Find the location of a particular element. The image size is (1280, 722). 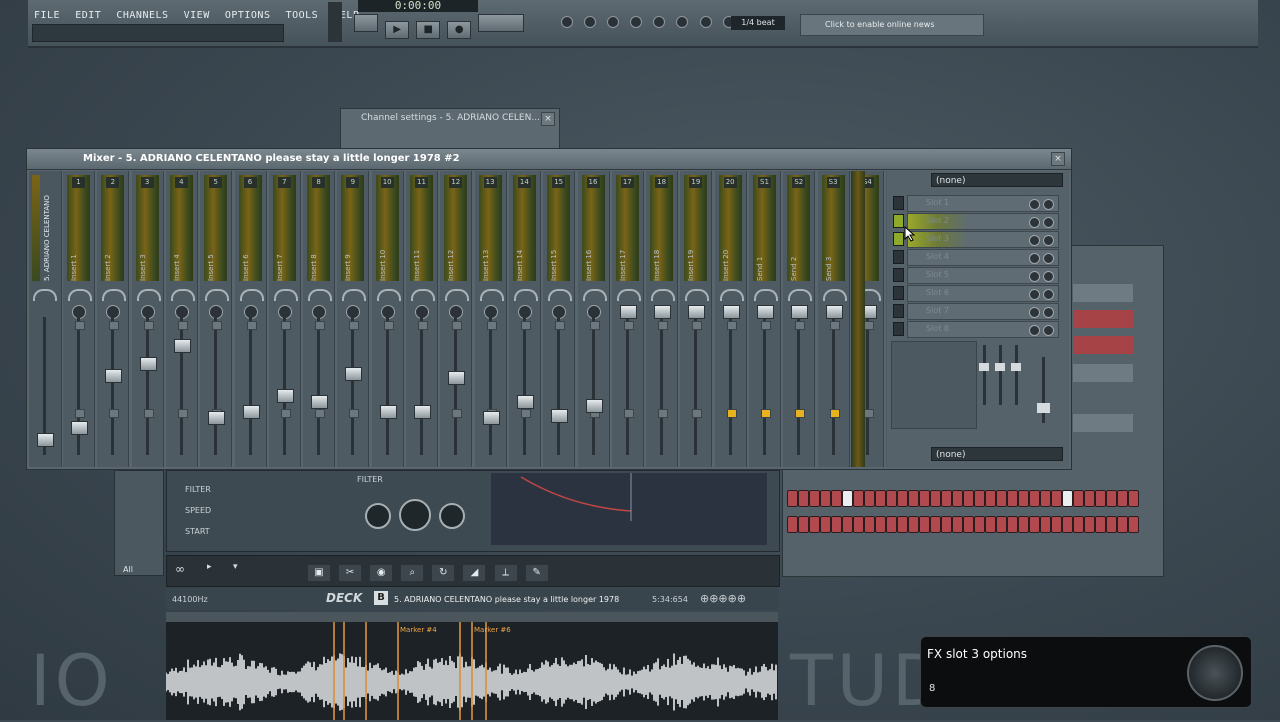

split-icon: ⟂ is located at coordinates (505, 573).